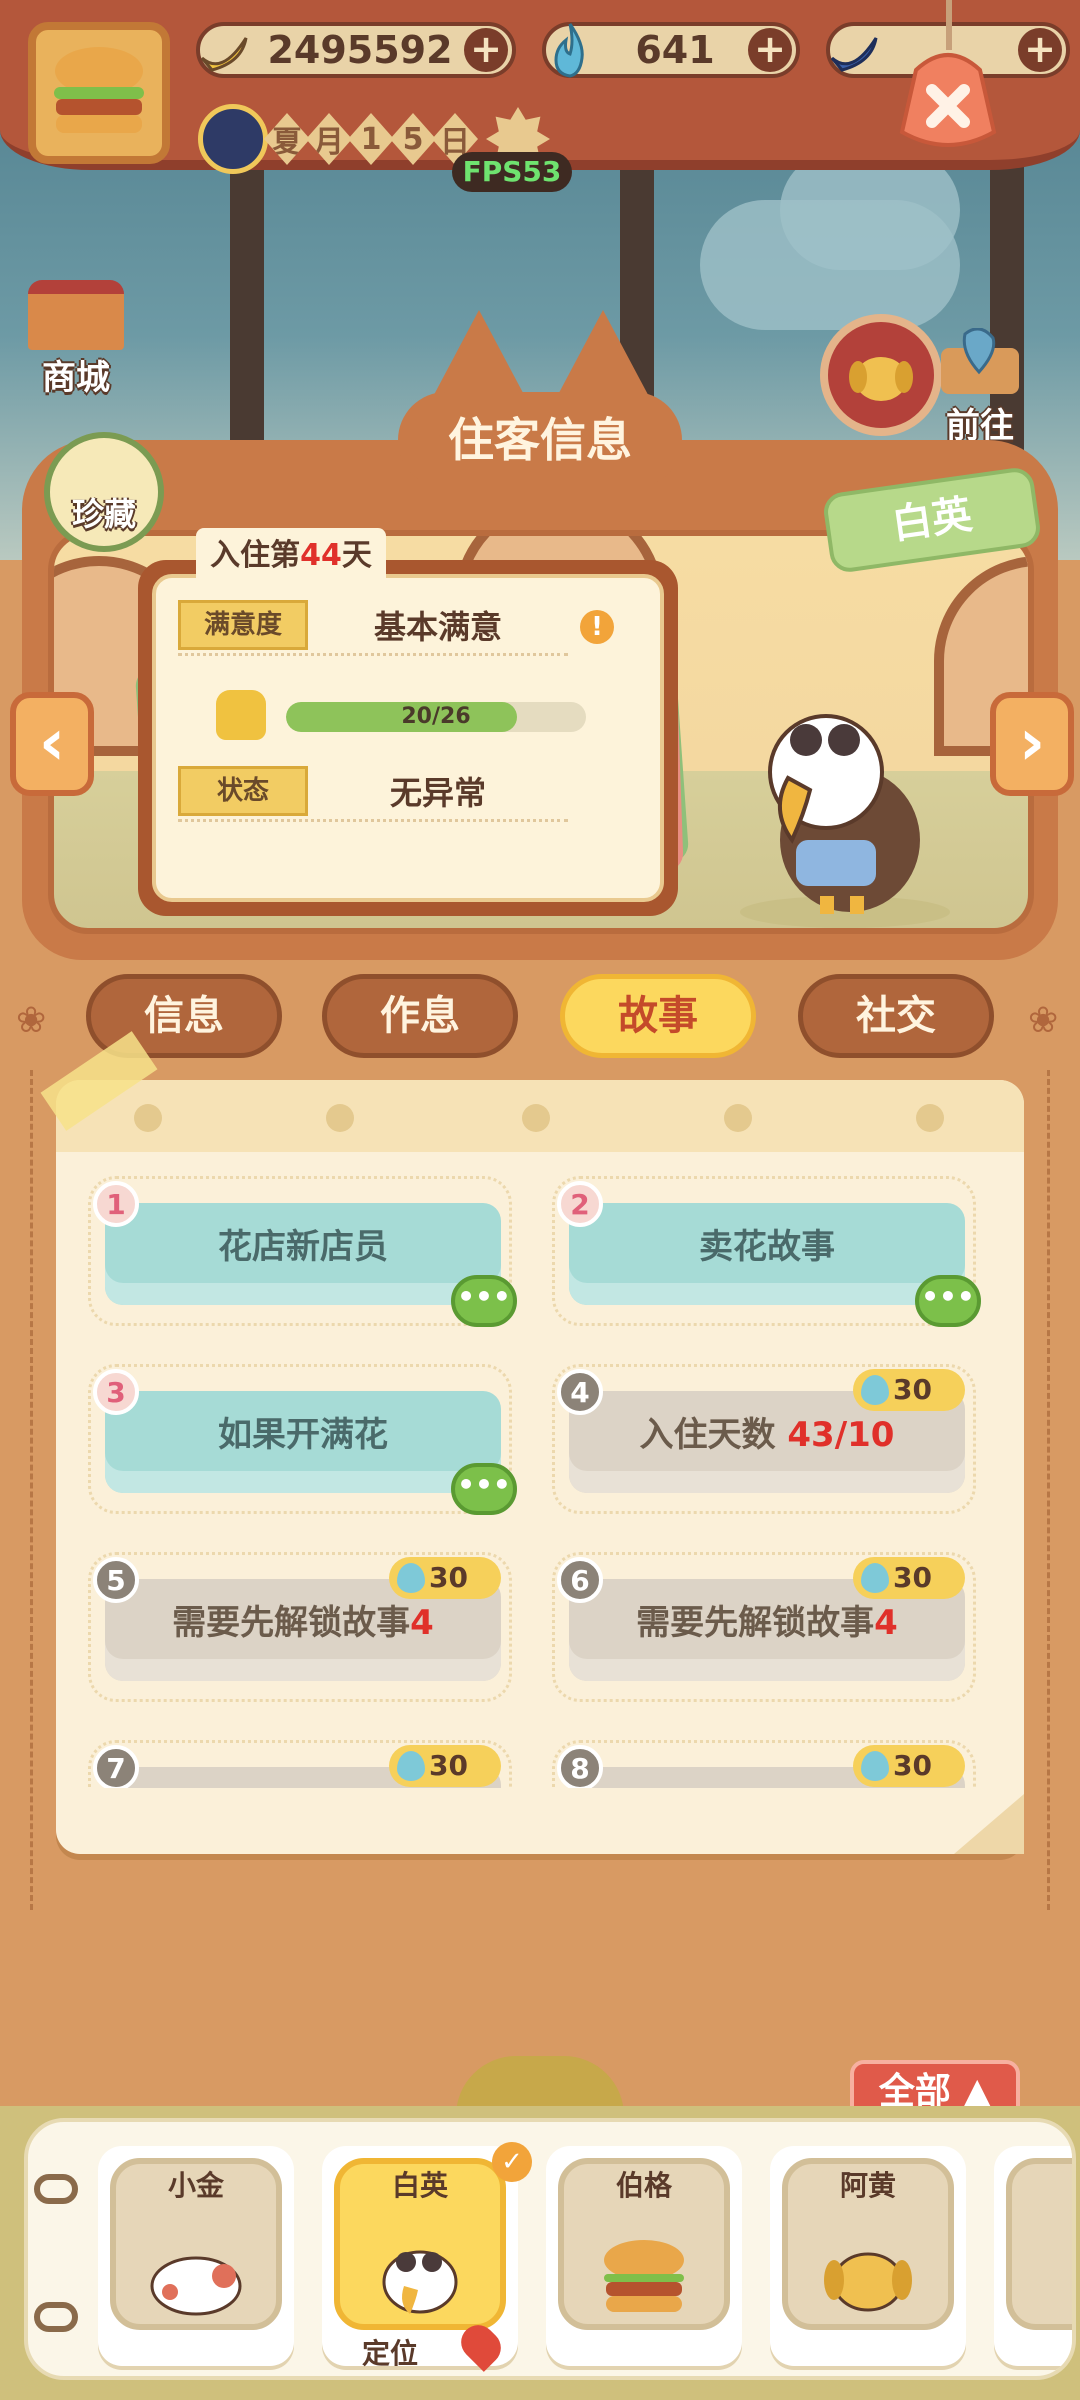 This screenshot has width=1080, height=2400. I want to click on satisfaction-row: 满意度 基本满意, so click(373, 626).